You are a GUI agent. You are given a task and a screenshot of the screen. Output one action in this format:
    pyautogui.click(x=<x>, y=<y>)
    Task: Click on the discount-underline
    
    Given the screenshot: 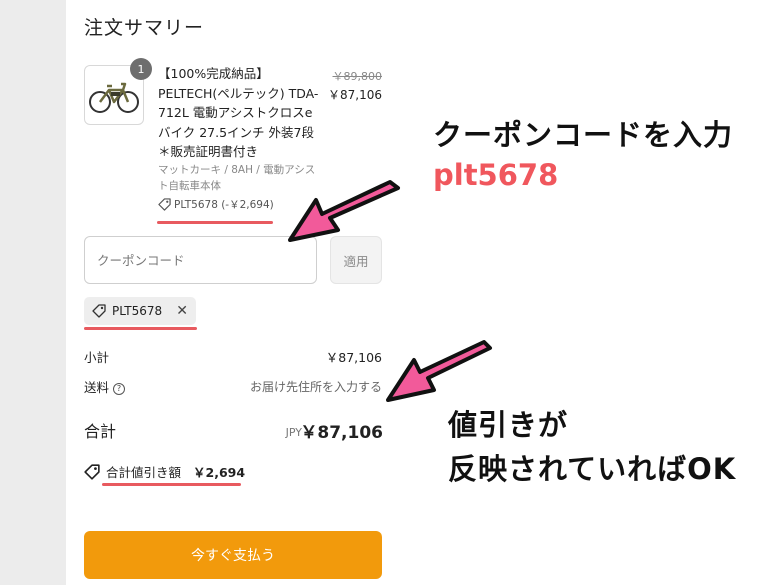 What is the action you would take?
    pyautogui.click(x=215, y=222)
    